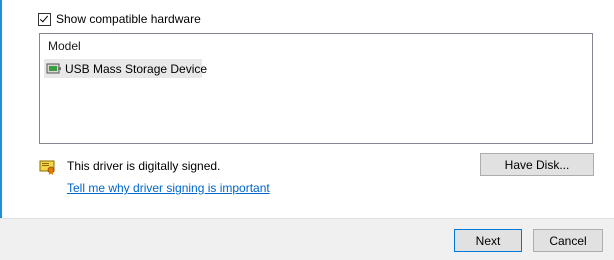 The height and width of the screenshot is (260, 614). Describe the element at coordinates (1, 109) in the screenshot. I see `window-left-accent` at that location.